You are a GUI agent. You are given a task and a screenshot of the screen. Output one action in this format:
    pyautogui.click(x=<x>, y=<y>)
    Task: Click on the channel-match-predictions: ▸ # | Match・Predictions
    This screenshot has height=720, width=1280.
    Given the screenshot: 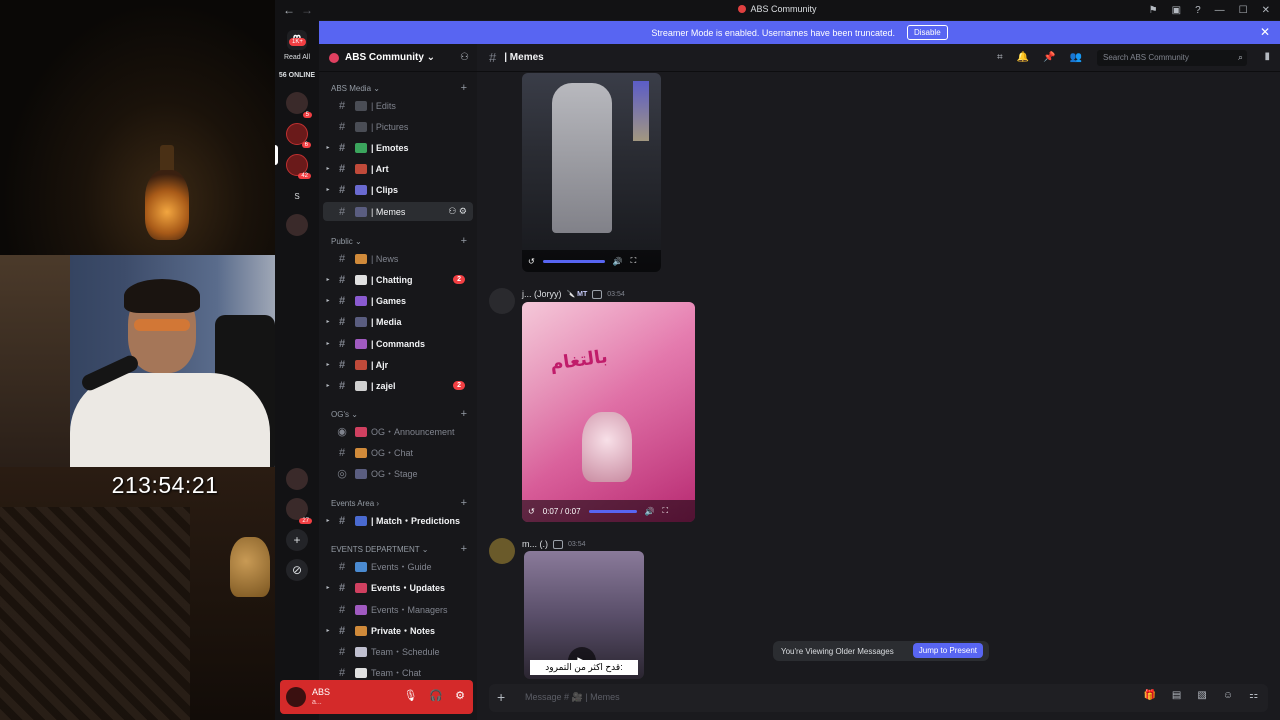 What is the action you would take?
    pyautogui.click(x=398, y=520)
    